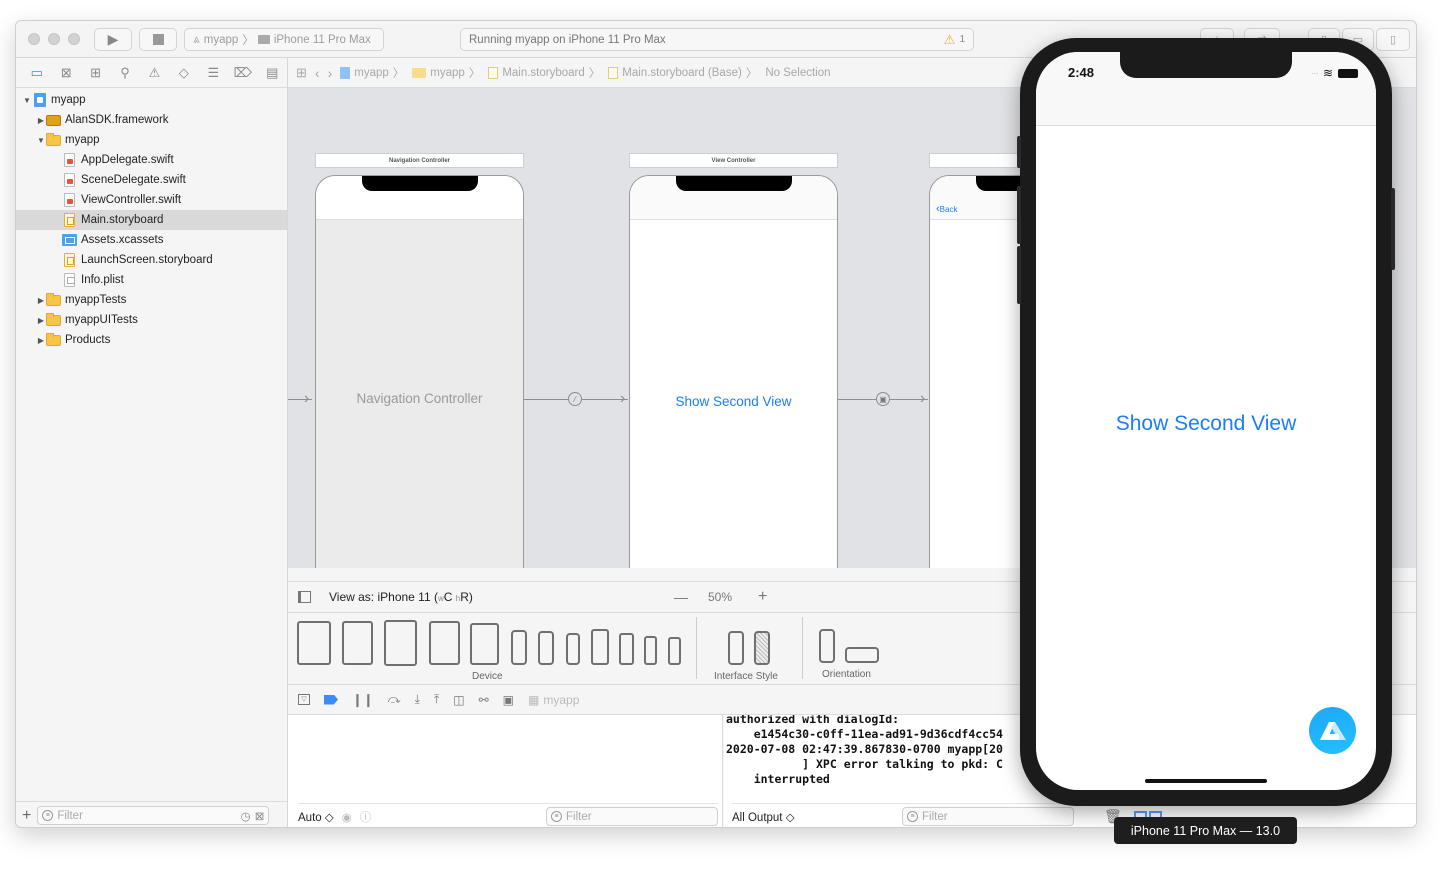  Describe the element at coordinates (242, 73) in the screenshot. I see `breakpoint-icon: ⌦` at that location.